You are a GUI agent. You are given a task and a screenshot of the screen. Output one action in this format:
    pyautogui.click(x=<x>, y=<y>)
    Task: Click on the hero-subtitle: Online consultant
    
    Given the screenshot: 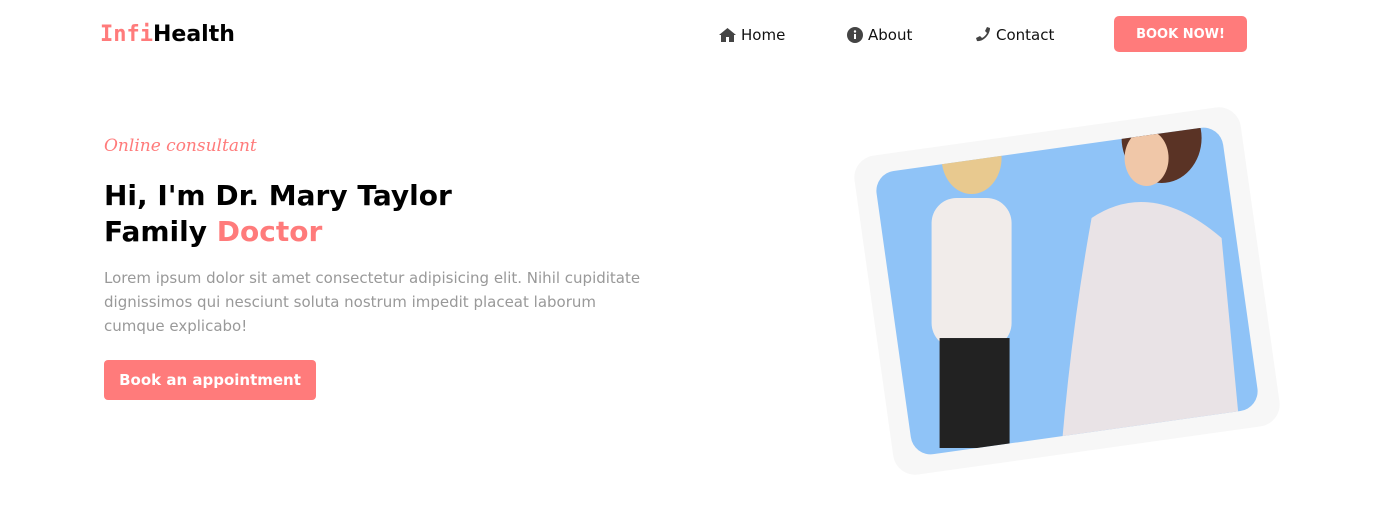 What is the action you would take?
    pyautogui.click(x=180, y=146)
    